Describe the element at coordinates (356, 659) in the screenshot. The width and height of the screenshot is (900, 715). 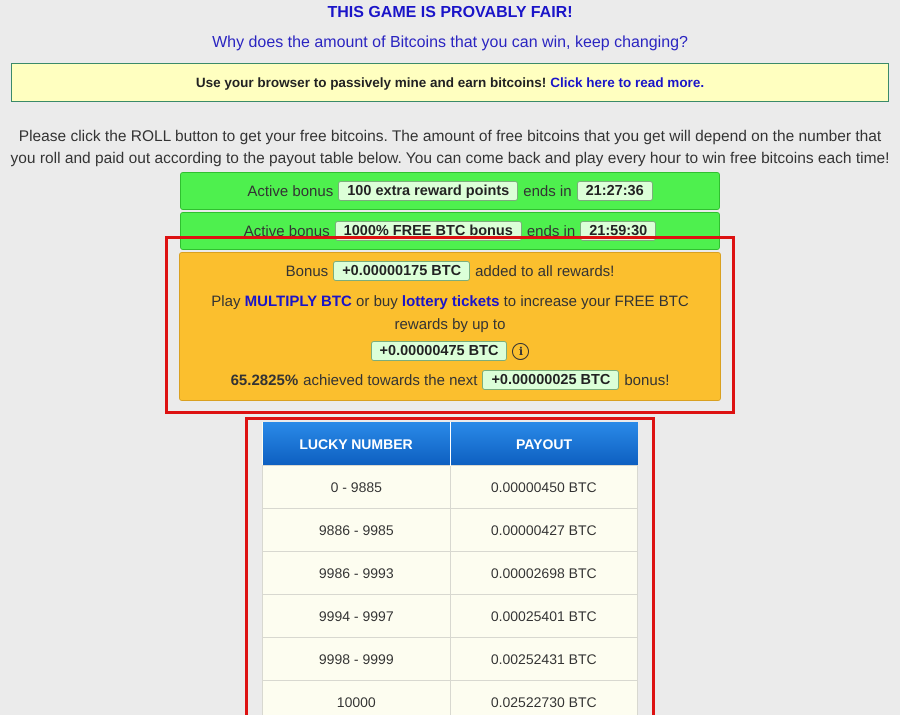
I see `table-cell: 9998 - 9999` at that location.